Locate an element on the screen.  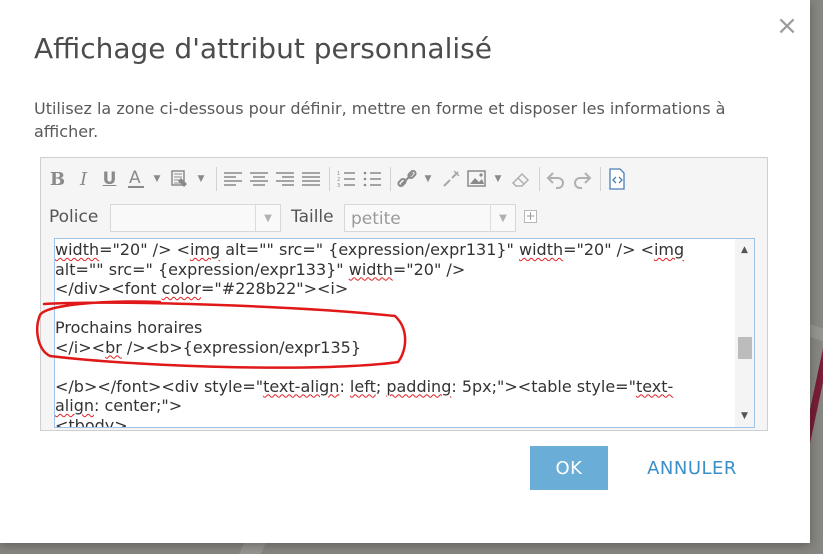
code-line: </div><font color="#228b22"><i> is located at coordinates (395, 289).